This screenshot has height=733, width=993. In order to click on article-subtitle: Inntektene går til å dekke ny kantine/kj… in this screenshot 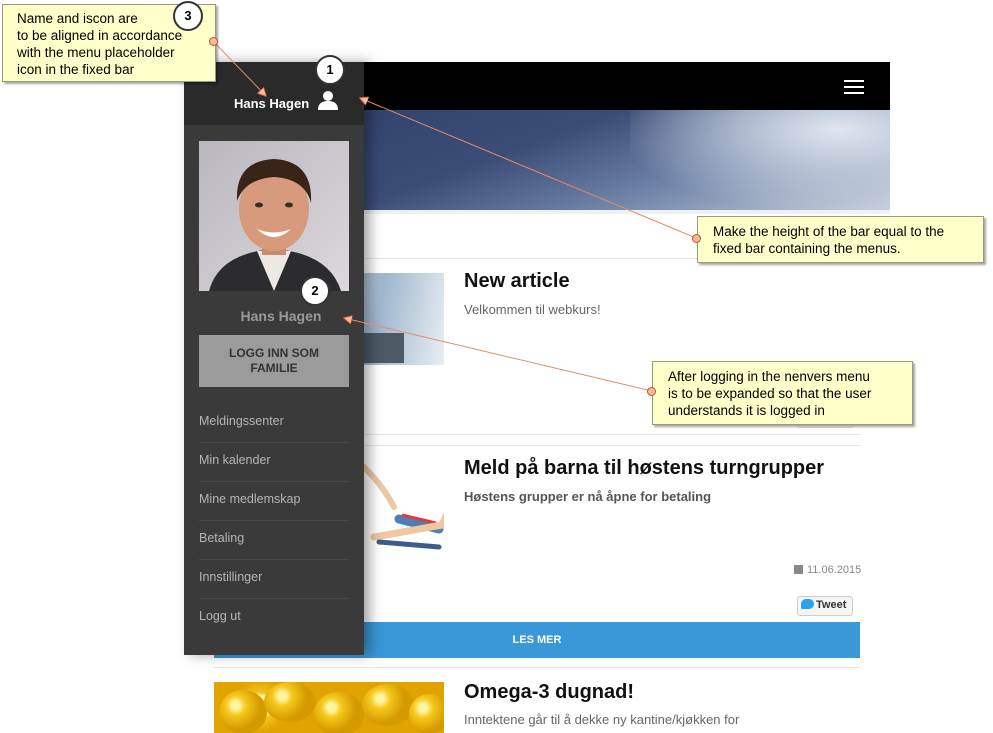, I will do `click(602, 719)`.